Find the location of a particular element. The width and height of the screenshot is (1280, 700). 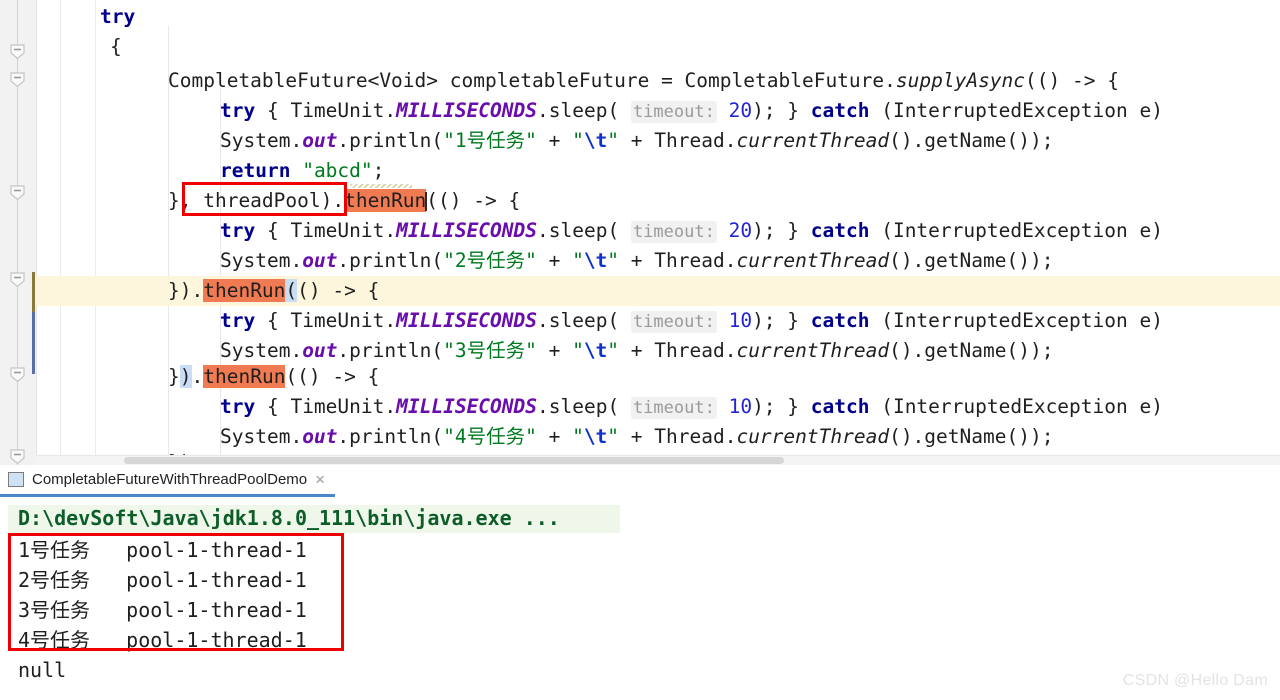

code-token: catch is located at coordinates (840, 320).